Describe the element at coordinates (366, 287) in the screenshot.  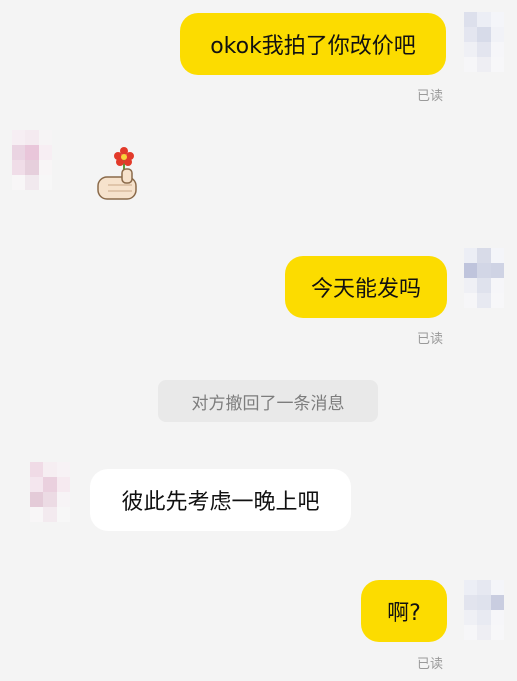
I see `message-bubble-mine: 今天能发吗` at that location.